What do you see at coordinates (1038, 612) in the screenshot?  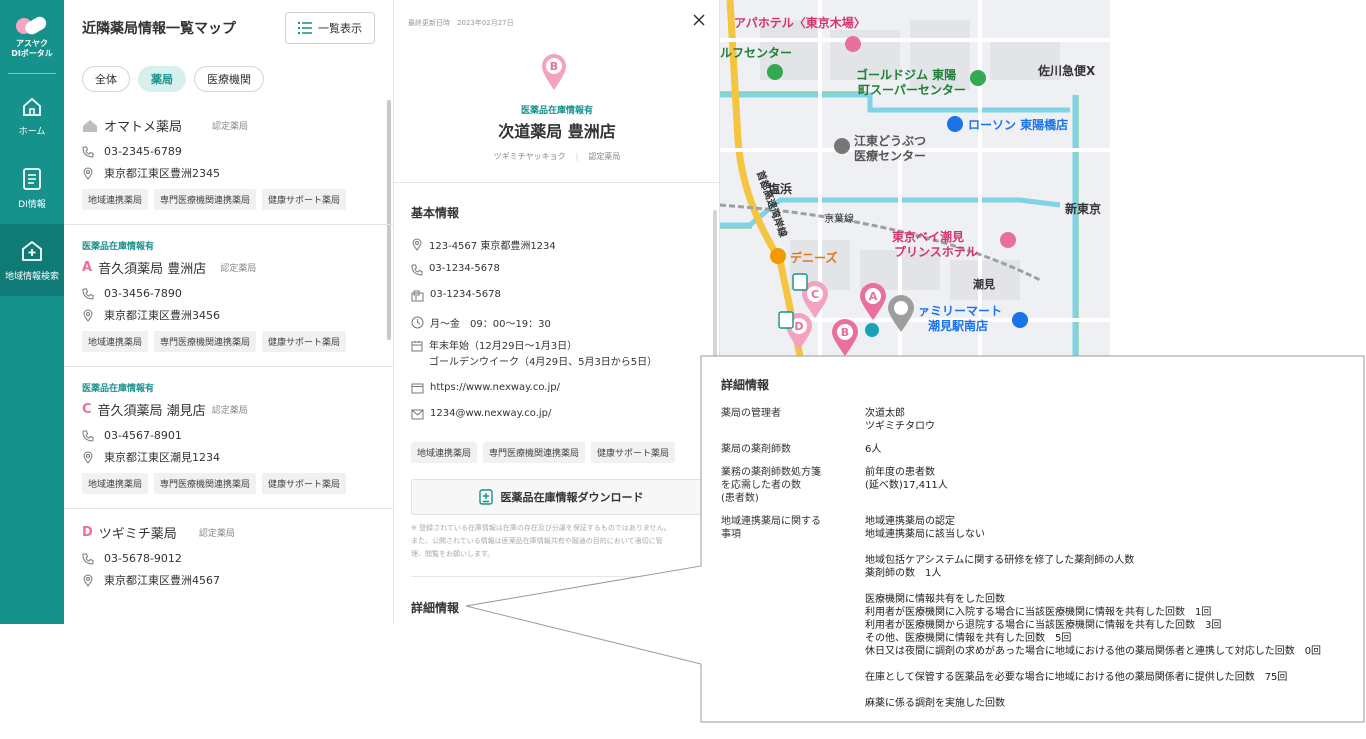 I see `value-line: 利用者が医療機関に入院する場合に当該医療機関に情報を共有した回数 1回` at bounding box center [1038, 612].